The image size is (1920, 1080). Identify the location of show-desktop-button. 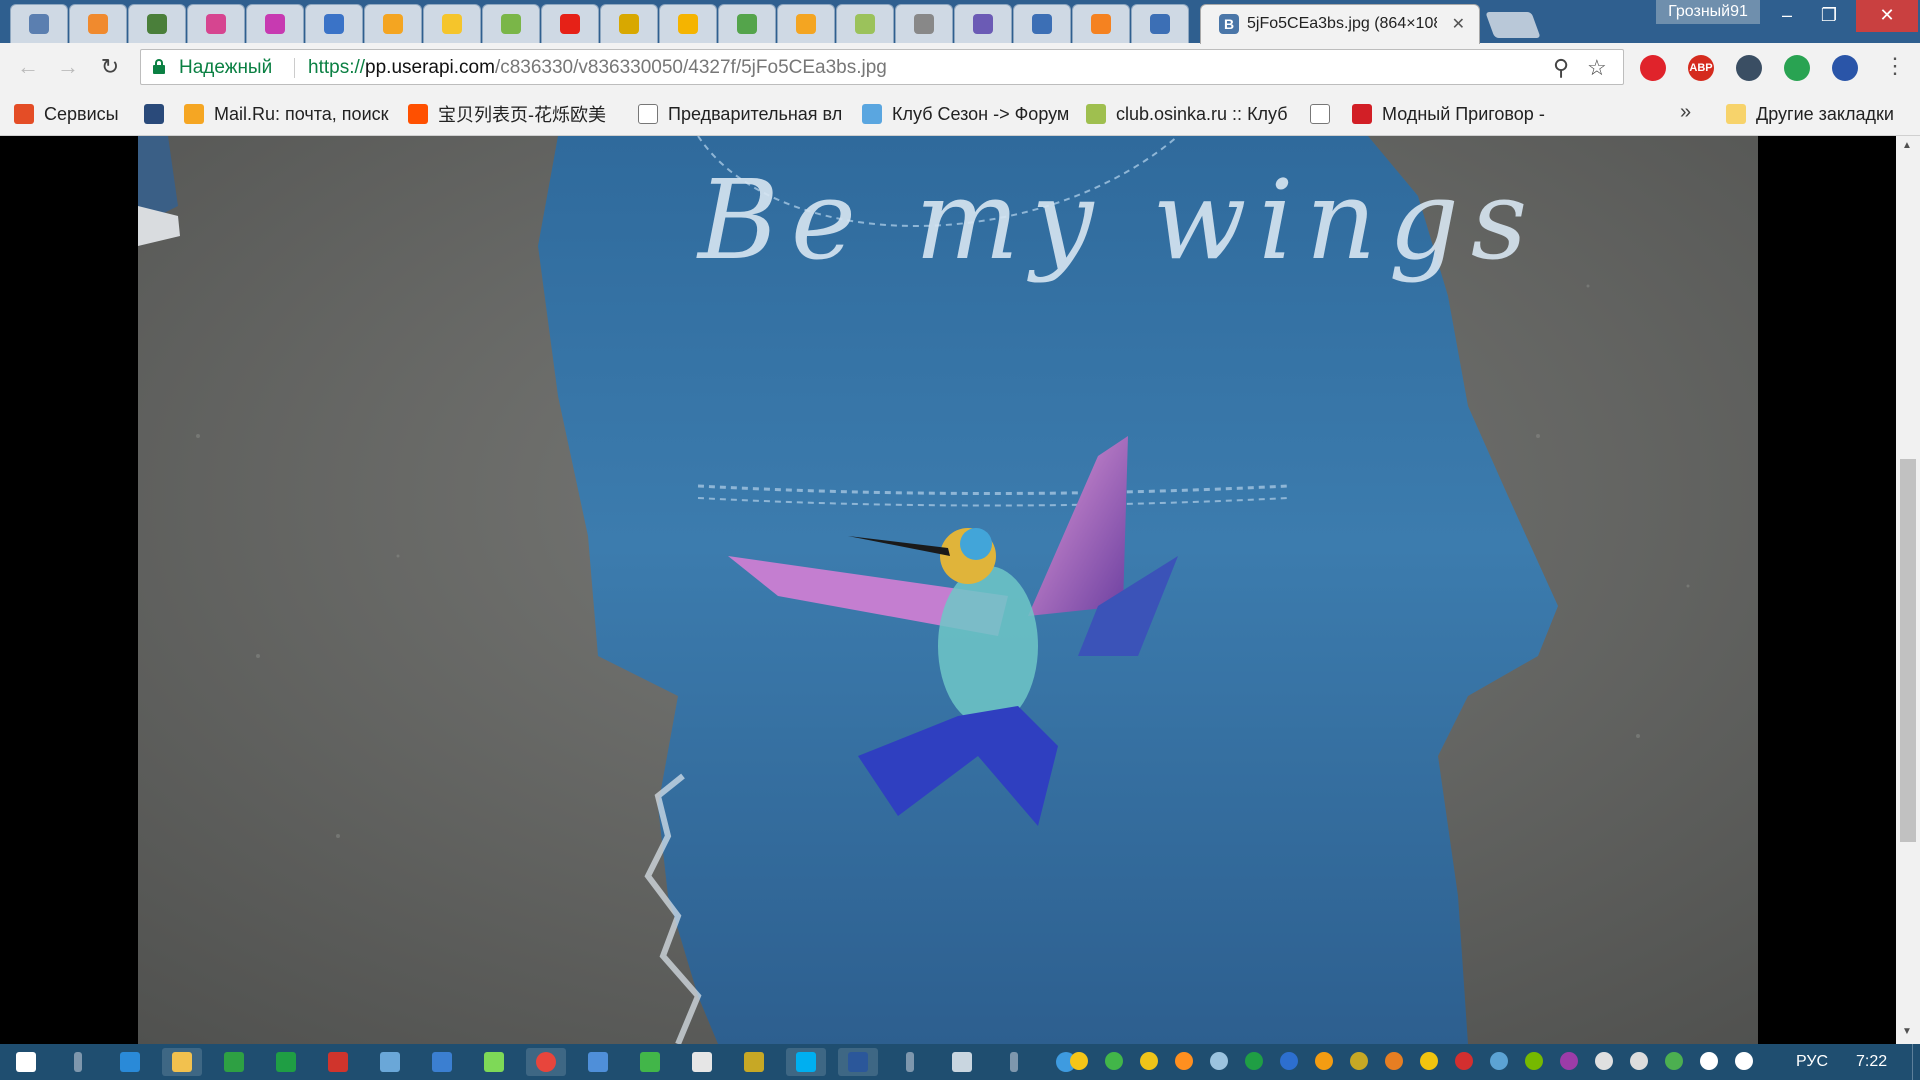
(1916, 1062).